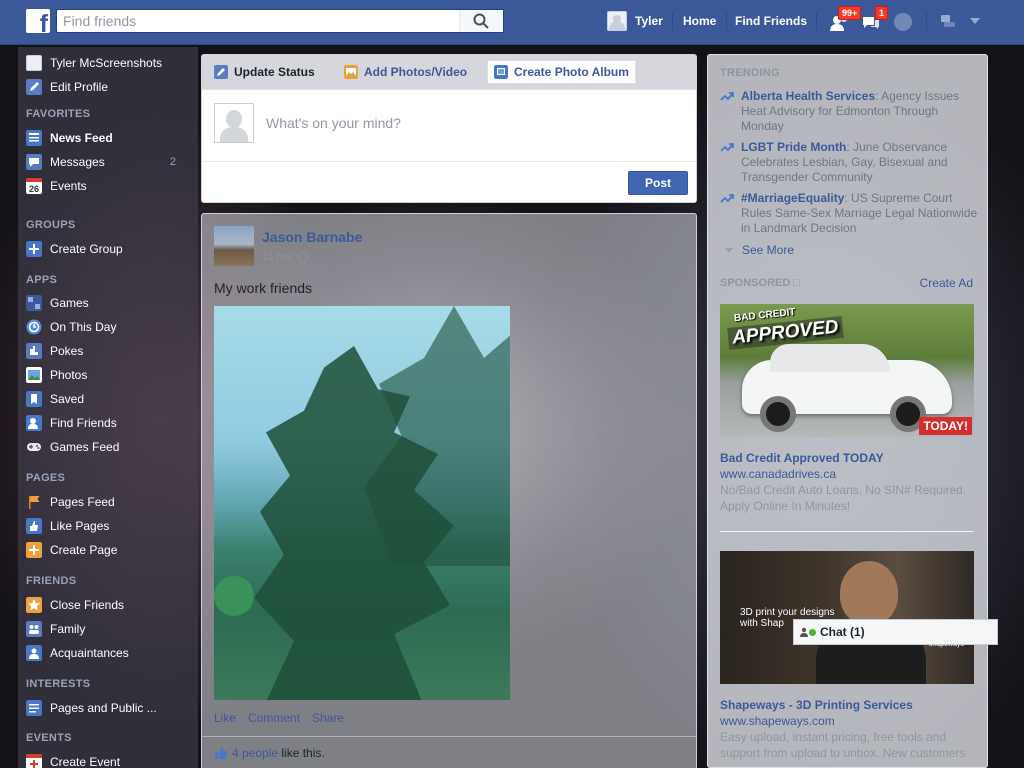 Image resolution: width=1024 pixels, height=768 pixels. What do you see at coordinates (328, 718) in the screenshot?
I see `share-link: Share` at bounding box center [328, 718].